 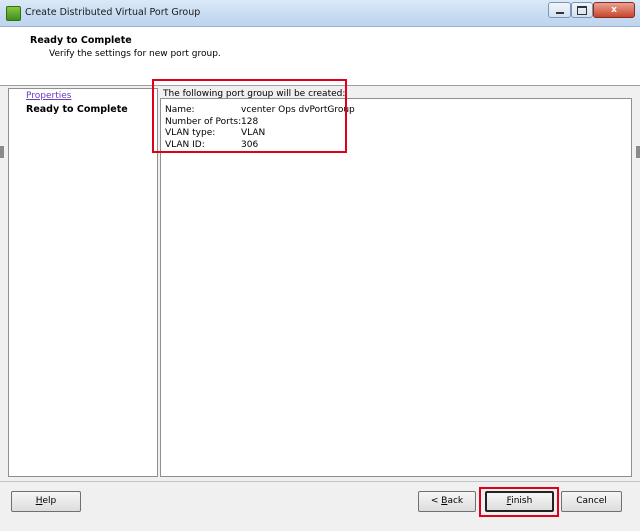 What do you see at coordinates (13, 13) in the screenshot?
I see `app-icon` at bounding box center [13, 13].